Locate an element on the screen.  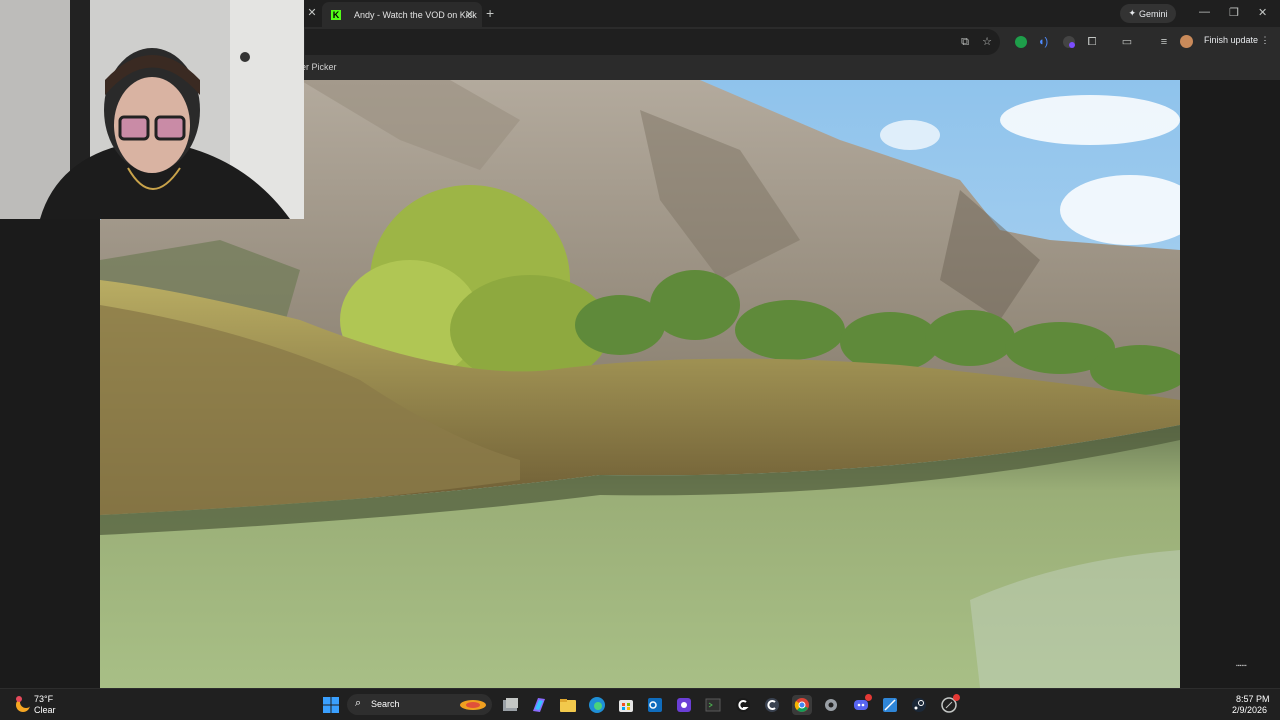
gemini-label: Gemini is located at coordinates (1153, 13).